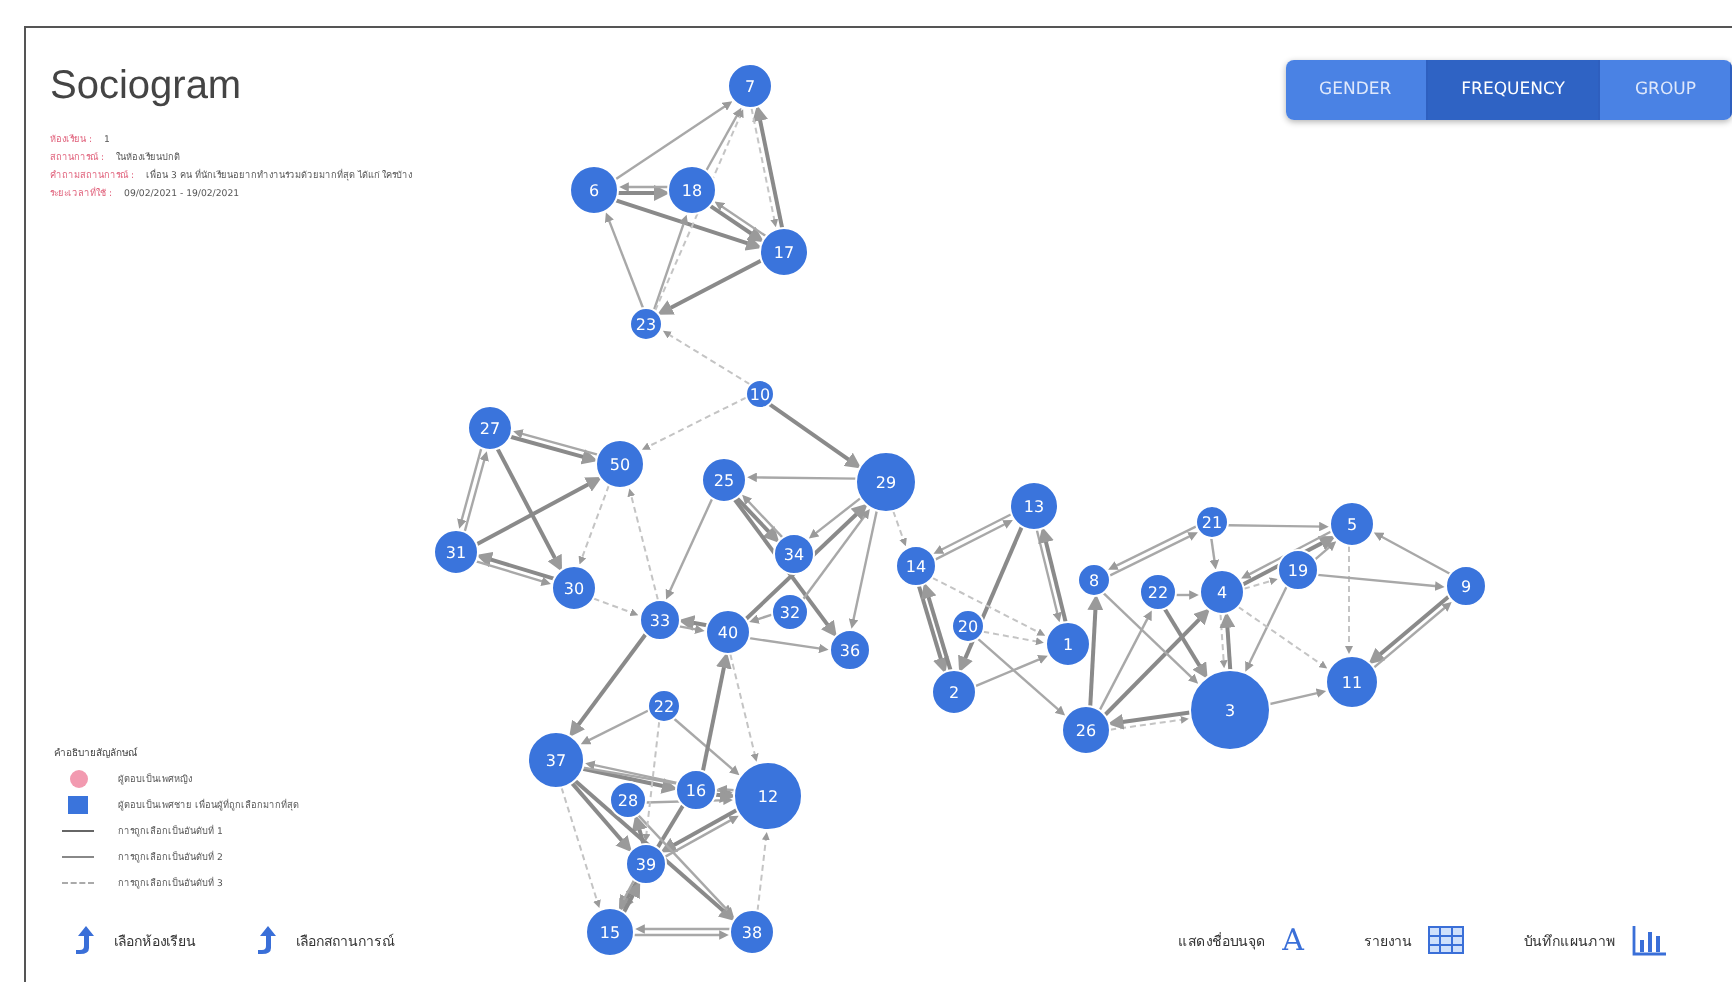 The image size is (1732, 982). I want to click on node-label: 21, so click(1211, 522).